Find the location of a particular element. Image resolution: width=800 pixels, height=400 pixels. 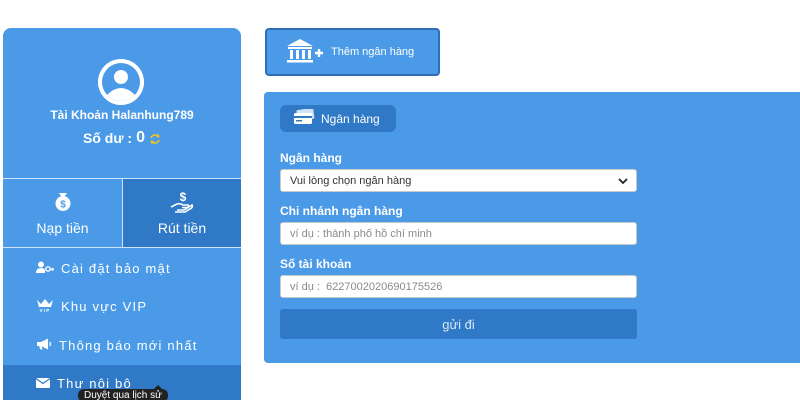

deposit-label: Nạp tiền is located at coordinates (62, 228).